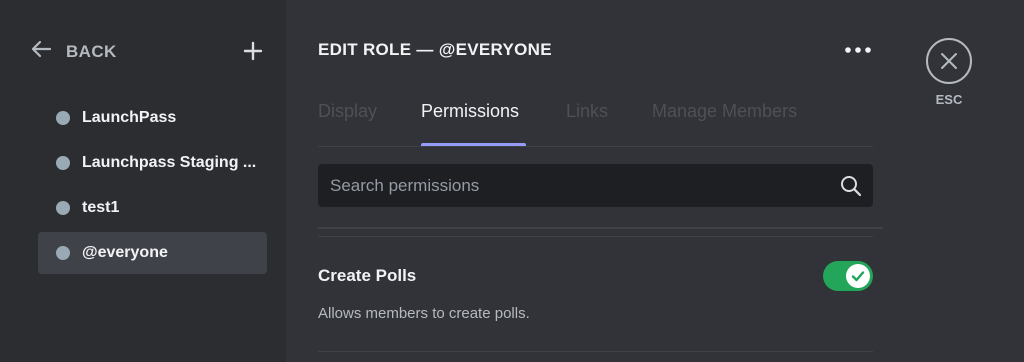 This screenshot has height=362, width=1024. What do you see at coordinates (152, 208) in the screenshot?
I see `role-item-test1: test1` at bounding box center [152, 208].